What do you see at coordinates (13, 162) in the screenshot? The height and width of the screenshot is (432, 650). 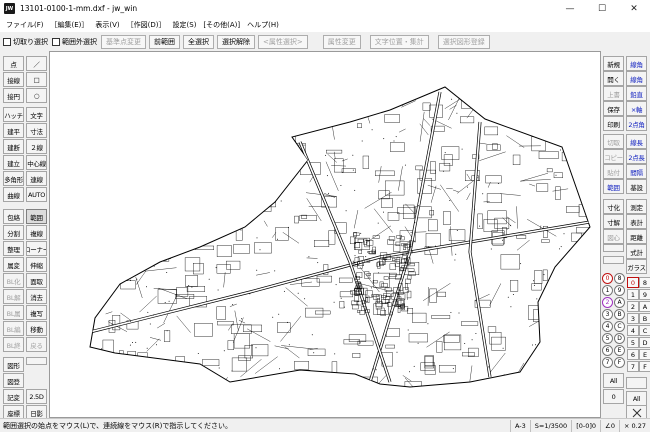 I see `tool-elevation: 建立` at bounding box center [13, 162].